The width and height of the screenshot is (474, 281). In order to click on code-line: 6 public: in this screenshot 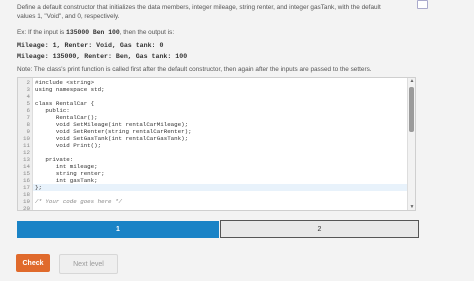, I will do `click(213, 110)`.